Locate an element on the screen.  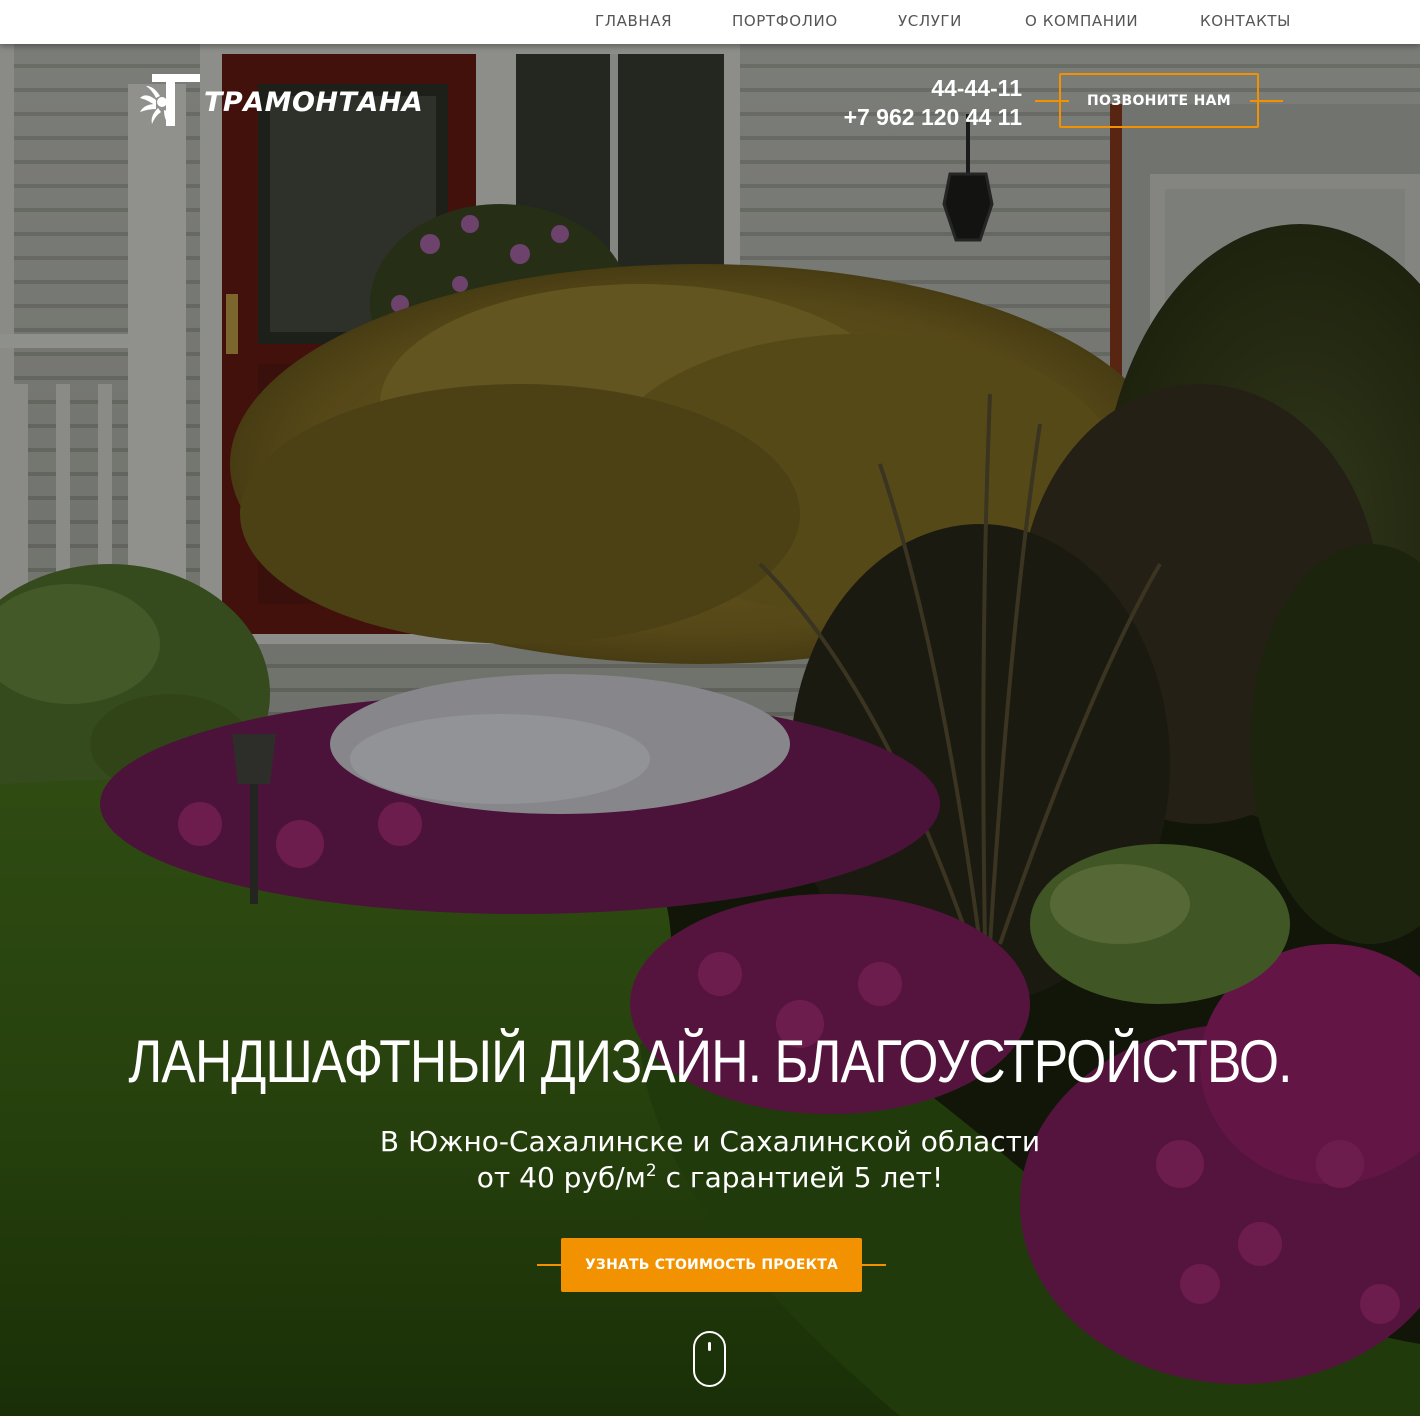
phone-numbers: 44-44-11 +7 962 120 44 11 is located at coordinates (933, 103).